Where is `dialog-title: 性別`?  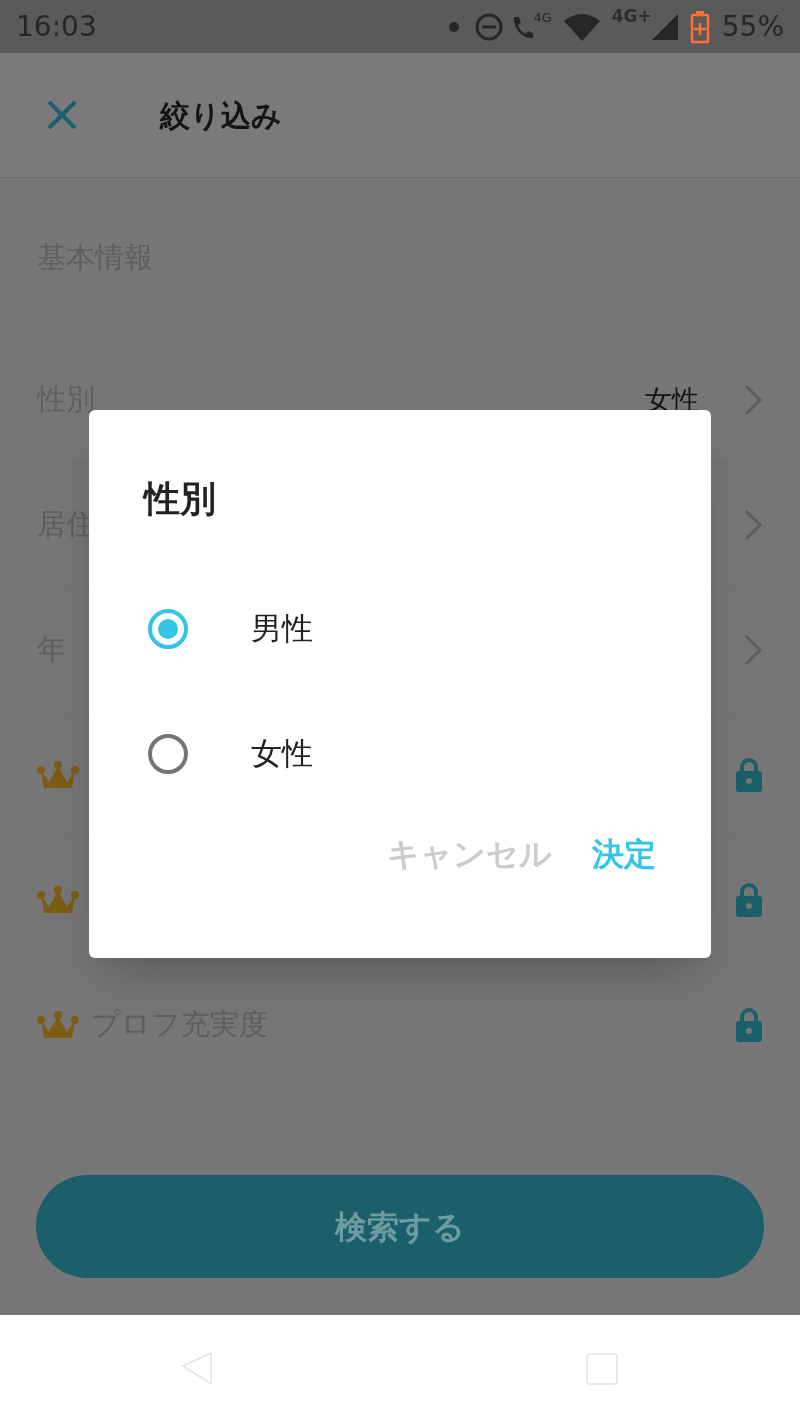
dialog-title: 性別 is located at coordinates (180, 499).